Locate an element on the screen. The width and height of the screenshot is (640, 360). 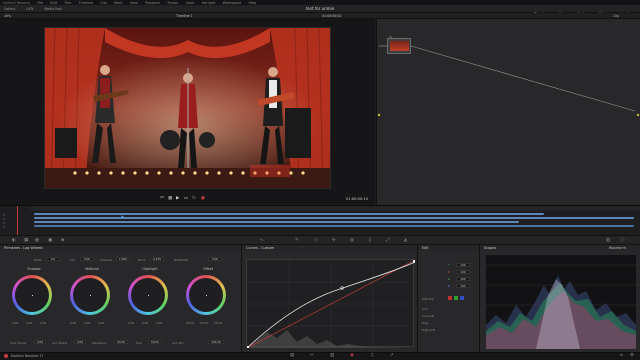
channel-y-row: Y 100 is located at coordinates (450, 266).